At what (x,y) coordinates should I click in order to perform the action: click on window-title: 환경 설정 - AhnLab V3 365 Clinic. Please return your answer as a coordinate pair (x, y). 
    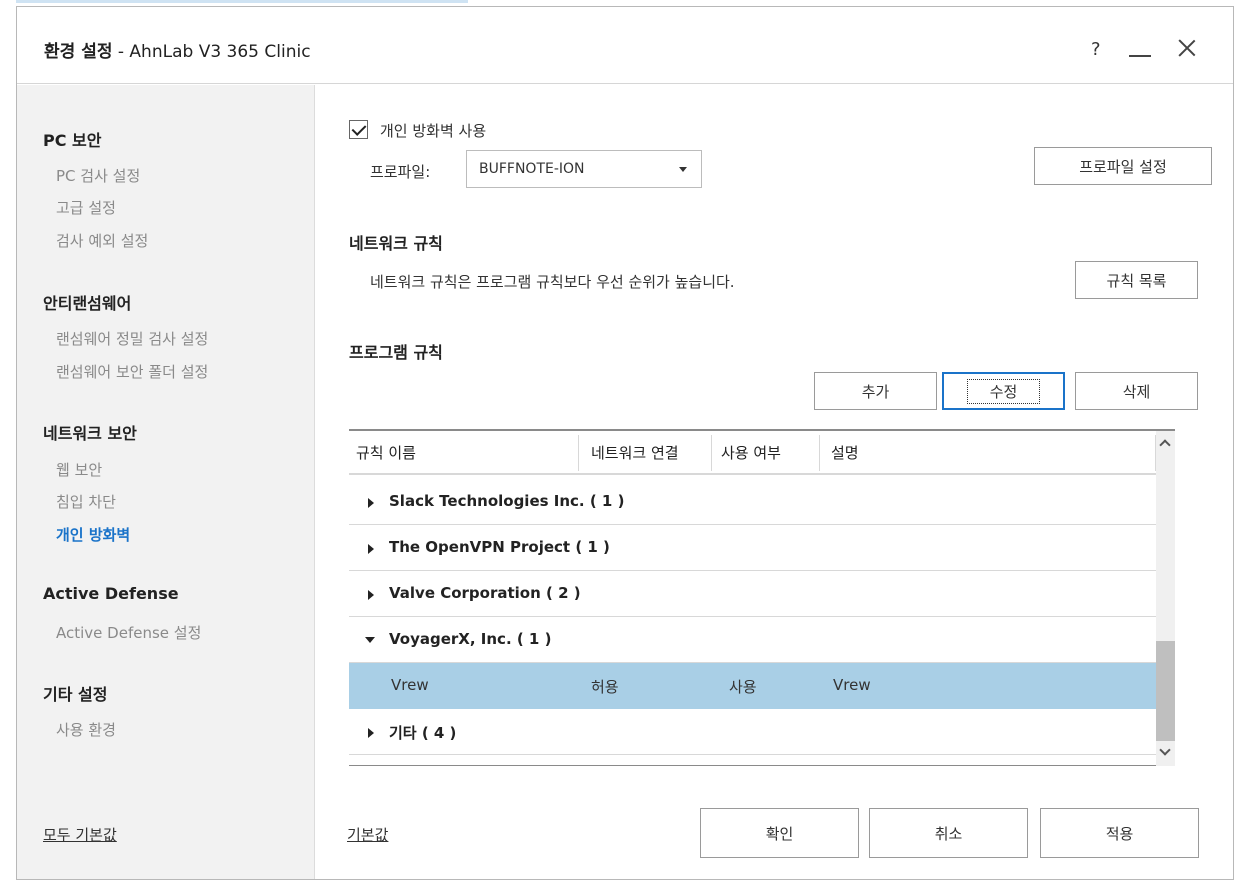
    Looking at the image, I should click on (177, 49).